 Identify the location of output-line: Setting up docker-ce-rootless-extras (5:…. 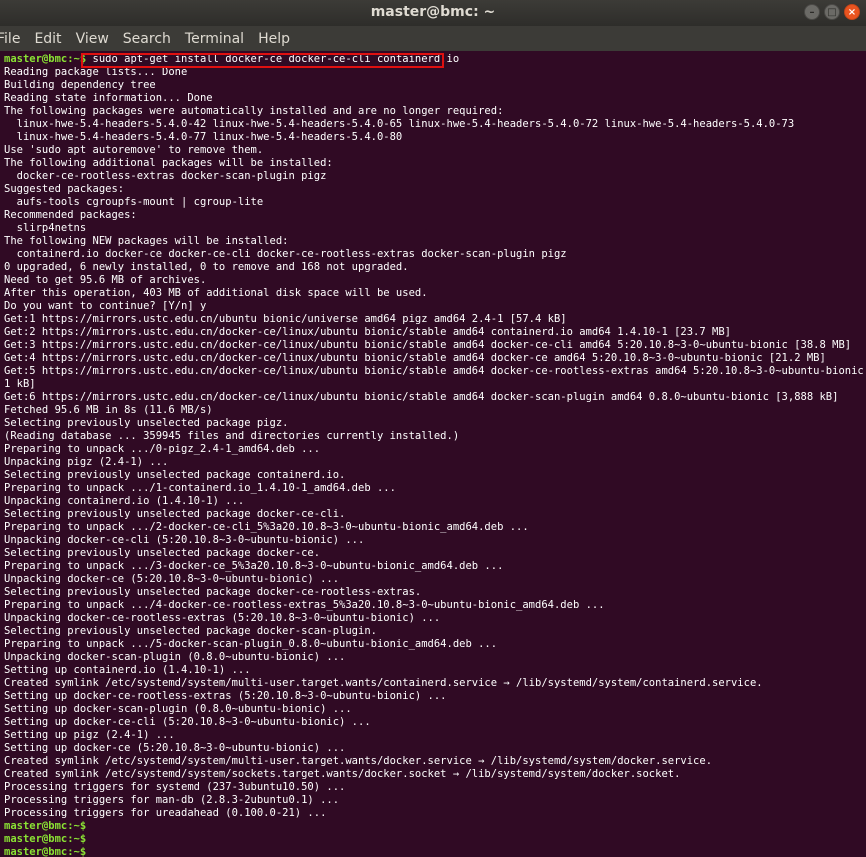
(225, 696).